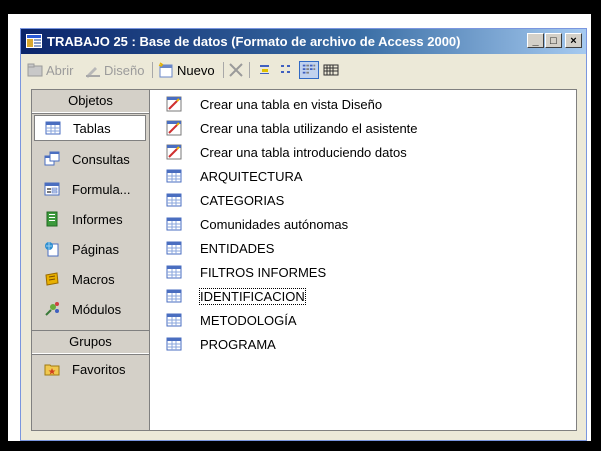 The width and height of the screenshot is (601, 451). What do you see at coordinates (97, 219) in the screenshot?
I see `sidebar-item-label: Informes` at bounding box center [97, 219].